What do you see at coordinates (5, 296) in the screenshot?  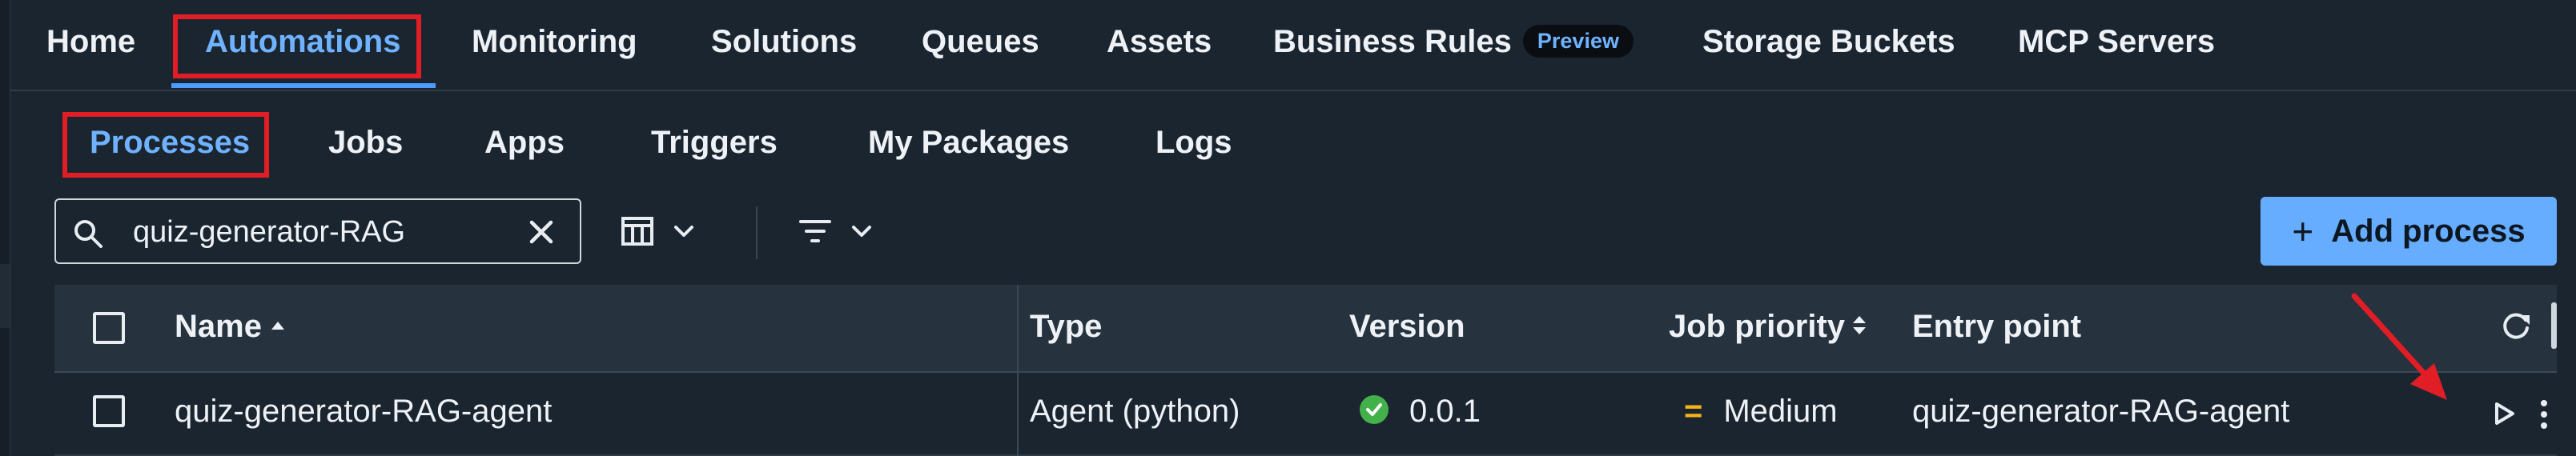 I see `left-edge-notch` at bounding box center [5, 296].